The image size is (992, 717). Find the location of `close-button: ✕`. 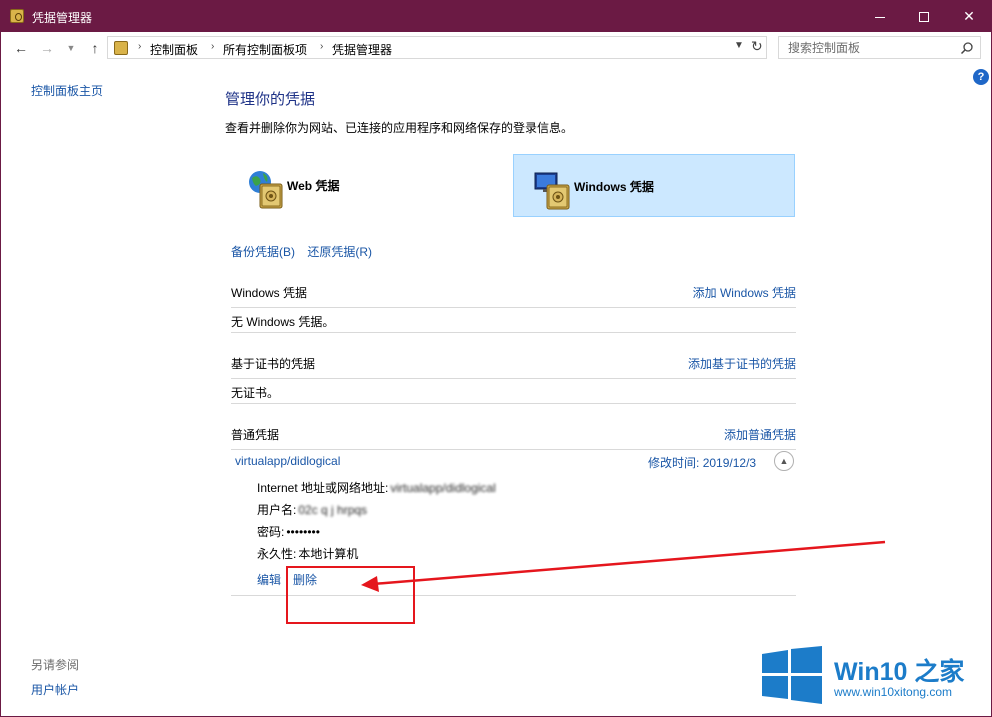

close-button: ✕ is located at coordinates (969, 16).